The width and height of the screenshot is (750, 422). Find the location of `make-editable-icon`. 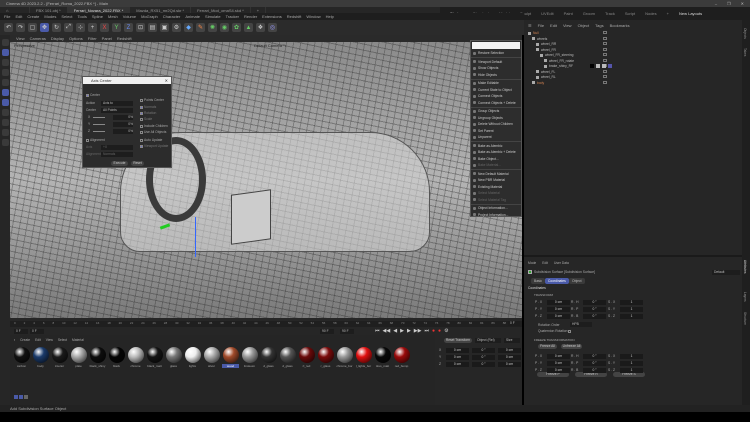

make-editable-icon is located at coordinates (5, 42).